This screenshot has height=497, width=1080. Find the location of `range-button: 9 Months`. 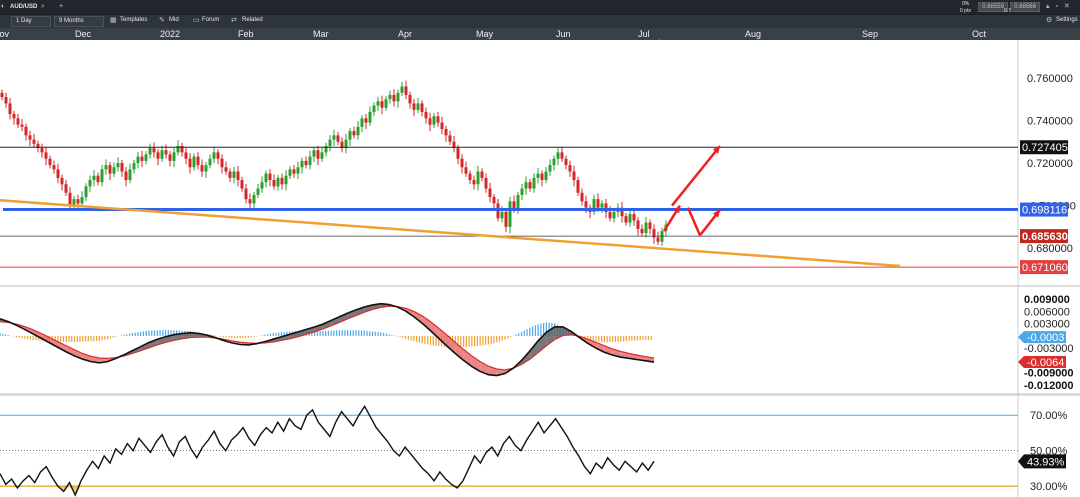

range-button: 9 Months is located at coordinates (79, 21).